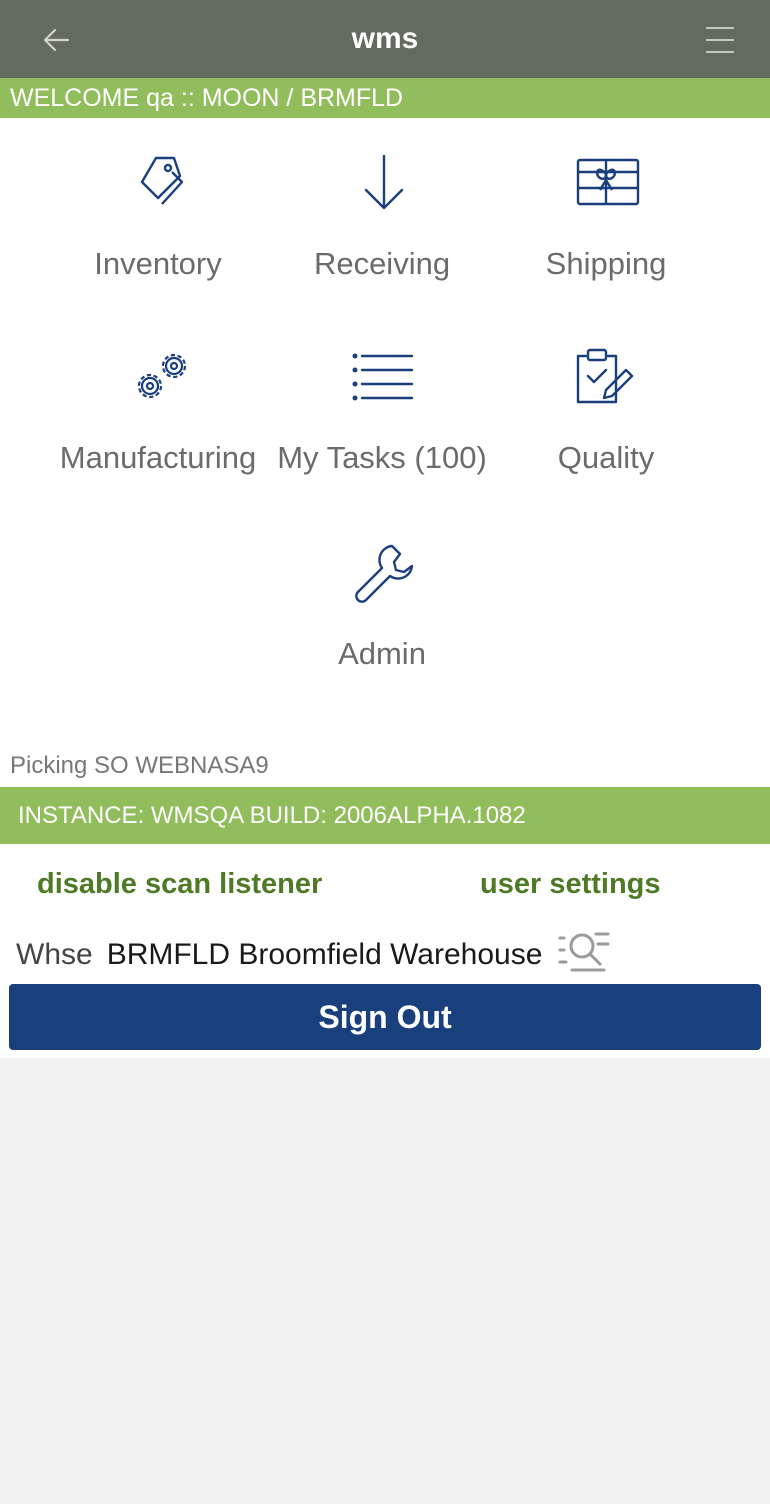 The image size is (770, 1504). What do you see at coordinates (158, 263) in the screenshot?
I see `menu-label-inventory: Inventory` at bounding box center [158, 263].